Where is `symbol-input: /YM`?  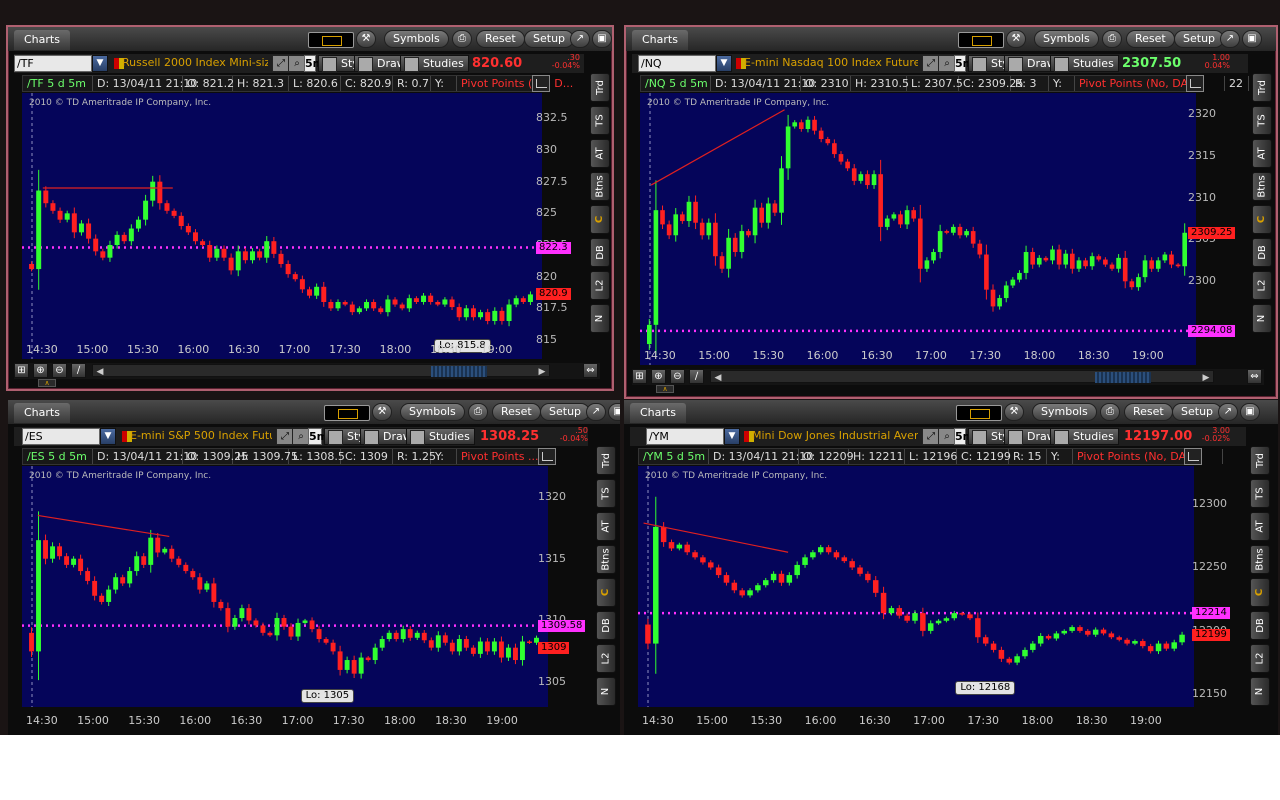
symbol-input: /YM is located at coordinates (685, 436).